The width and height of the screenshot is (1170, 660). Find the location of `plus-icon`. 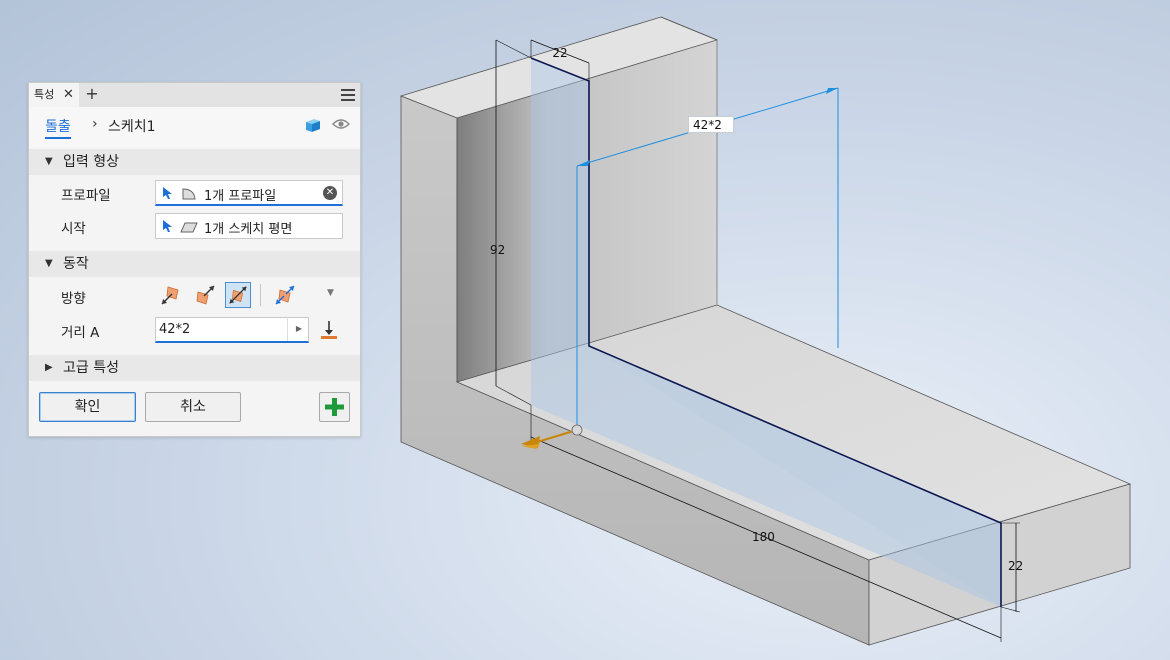

plus-icon is located at coordinates (334, 407).